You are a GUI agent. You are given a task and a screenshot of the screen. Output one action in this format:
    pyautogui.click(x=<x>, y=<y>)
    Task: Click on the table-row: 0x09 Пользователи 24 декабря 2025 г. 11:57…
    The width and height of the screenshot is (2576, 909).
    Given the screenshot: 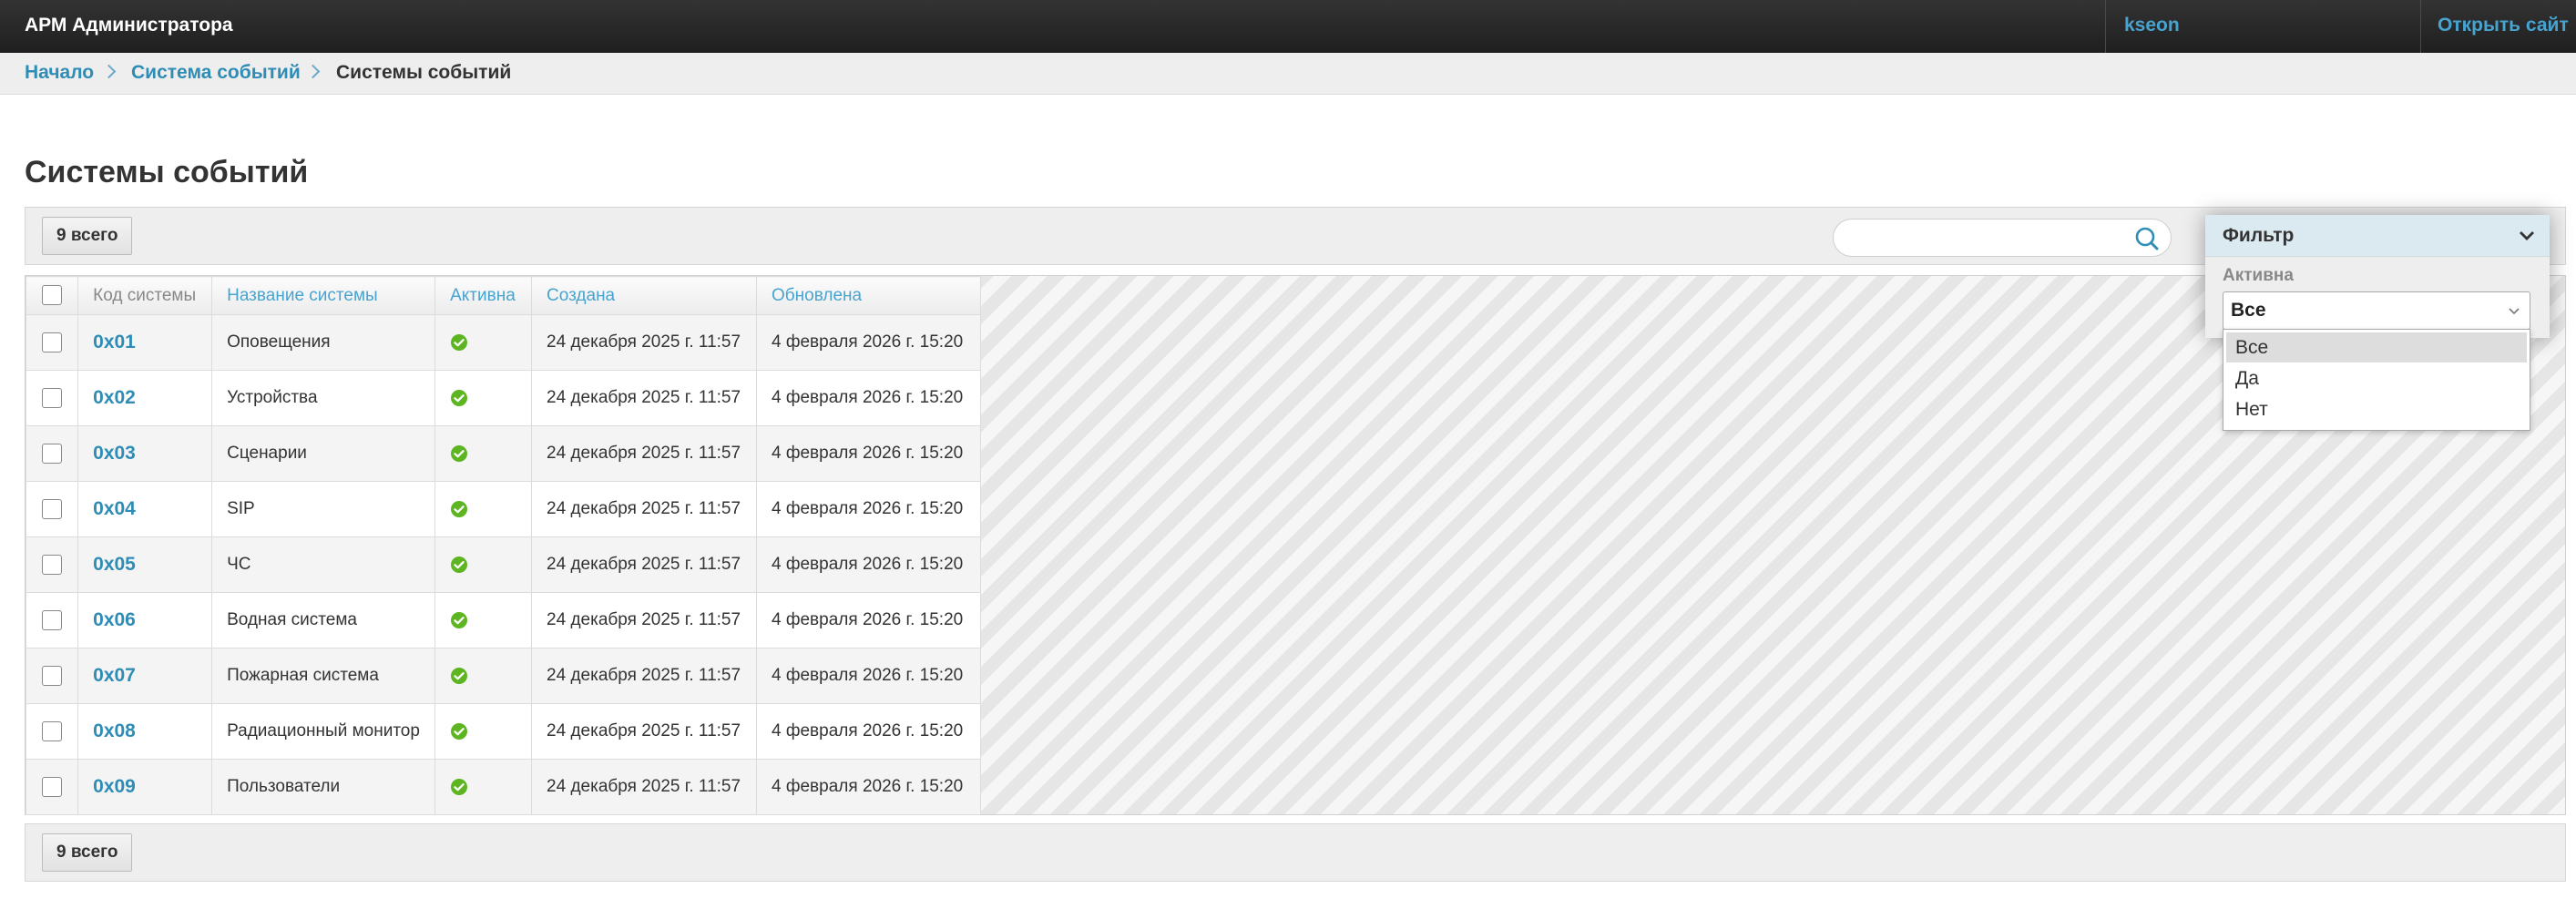 What is the action you would take?
    pyautogui.click(x=503, y=787)
    